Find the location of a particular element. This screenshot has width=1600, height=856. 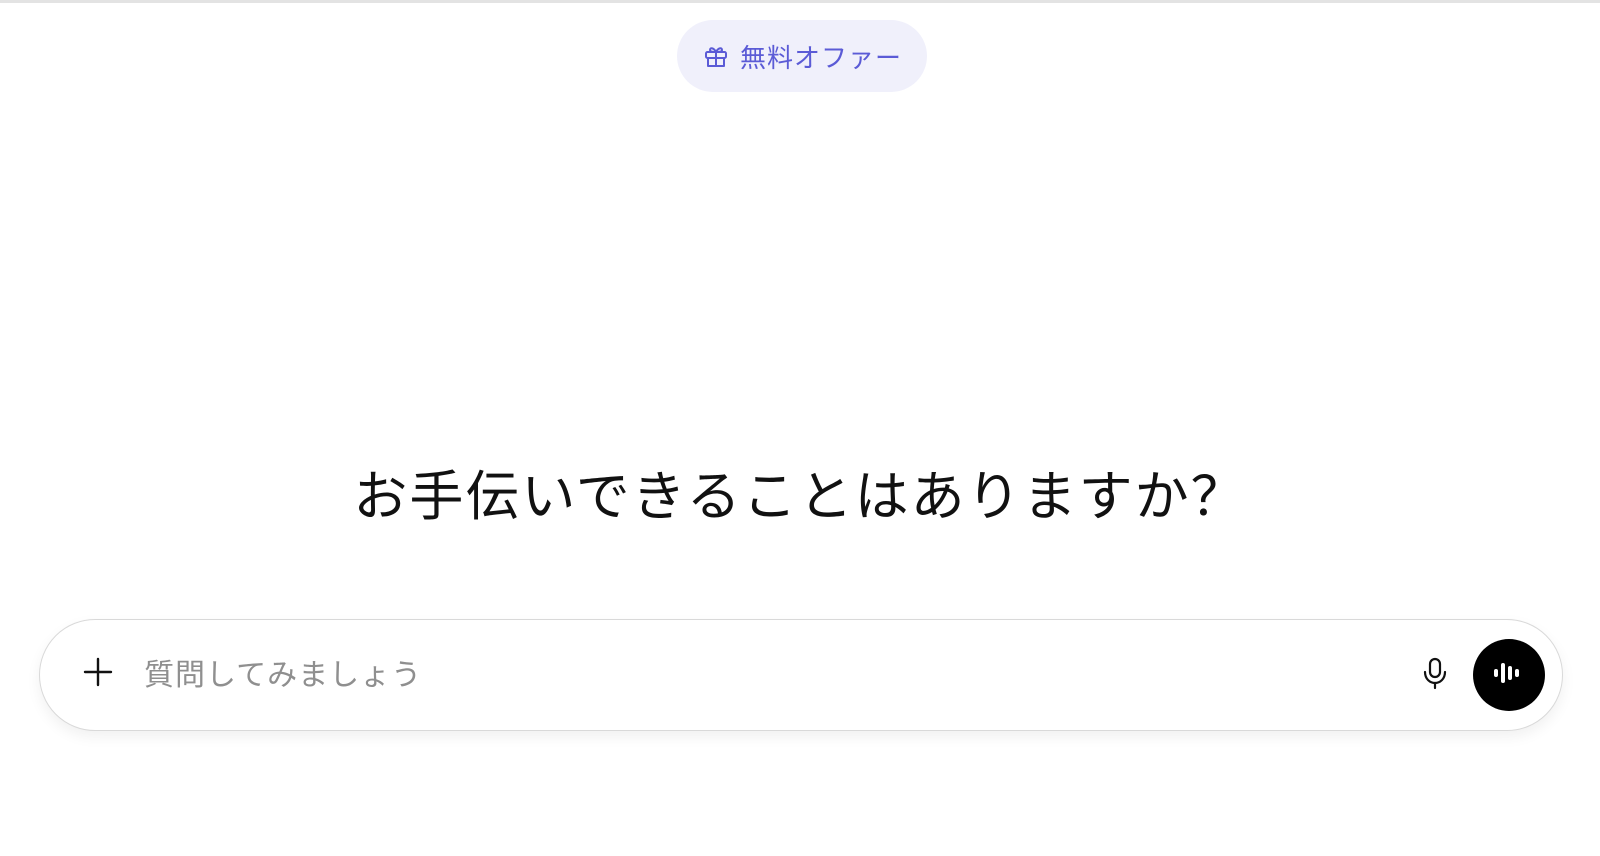

add-attachment-button is located at coordinates (98, 674).